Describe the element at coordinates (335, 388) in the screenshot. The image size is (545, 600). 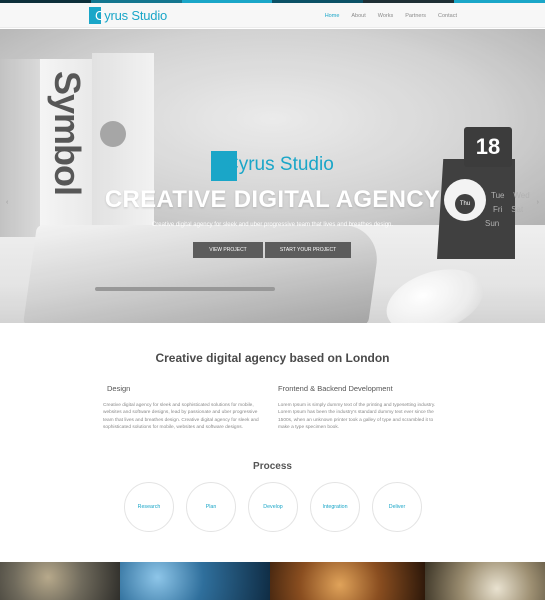
I see `development-heading: Frontend & Backend Development` at that location.